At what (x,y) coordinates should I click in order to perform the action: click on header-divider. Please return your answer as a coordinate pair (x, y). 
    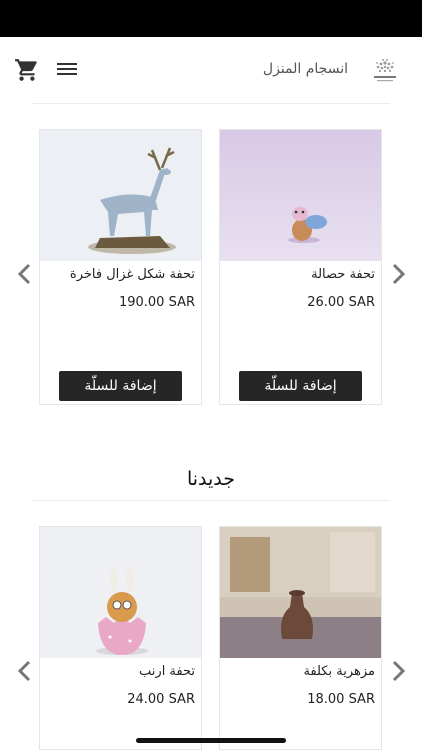
    Looking at the image, I should click on (211, 103).